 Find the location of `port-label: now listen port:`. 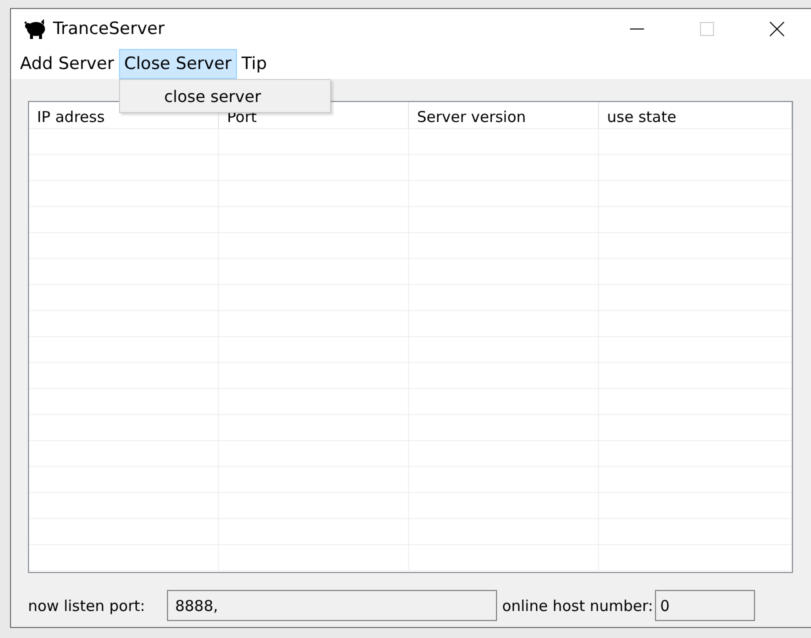

port-label: now listen port: is located at coordinates (87, 605).